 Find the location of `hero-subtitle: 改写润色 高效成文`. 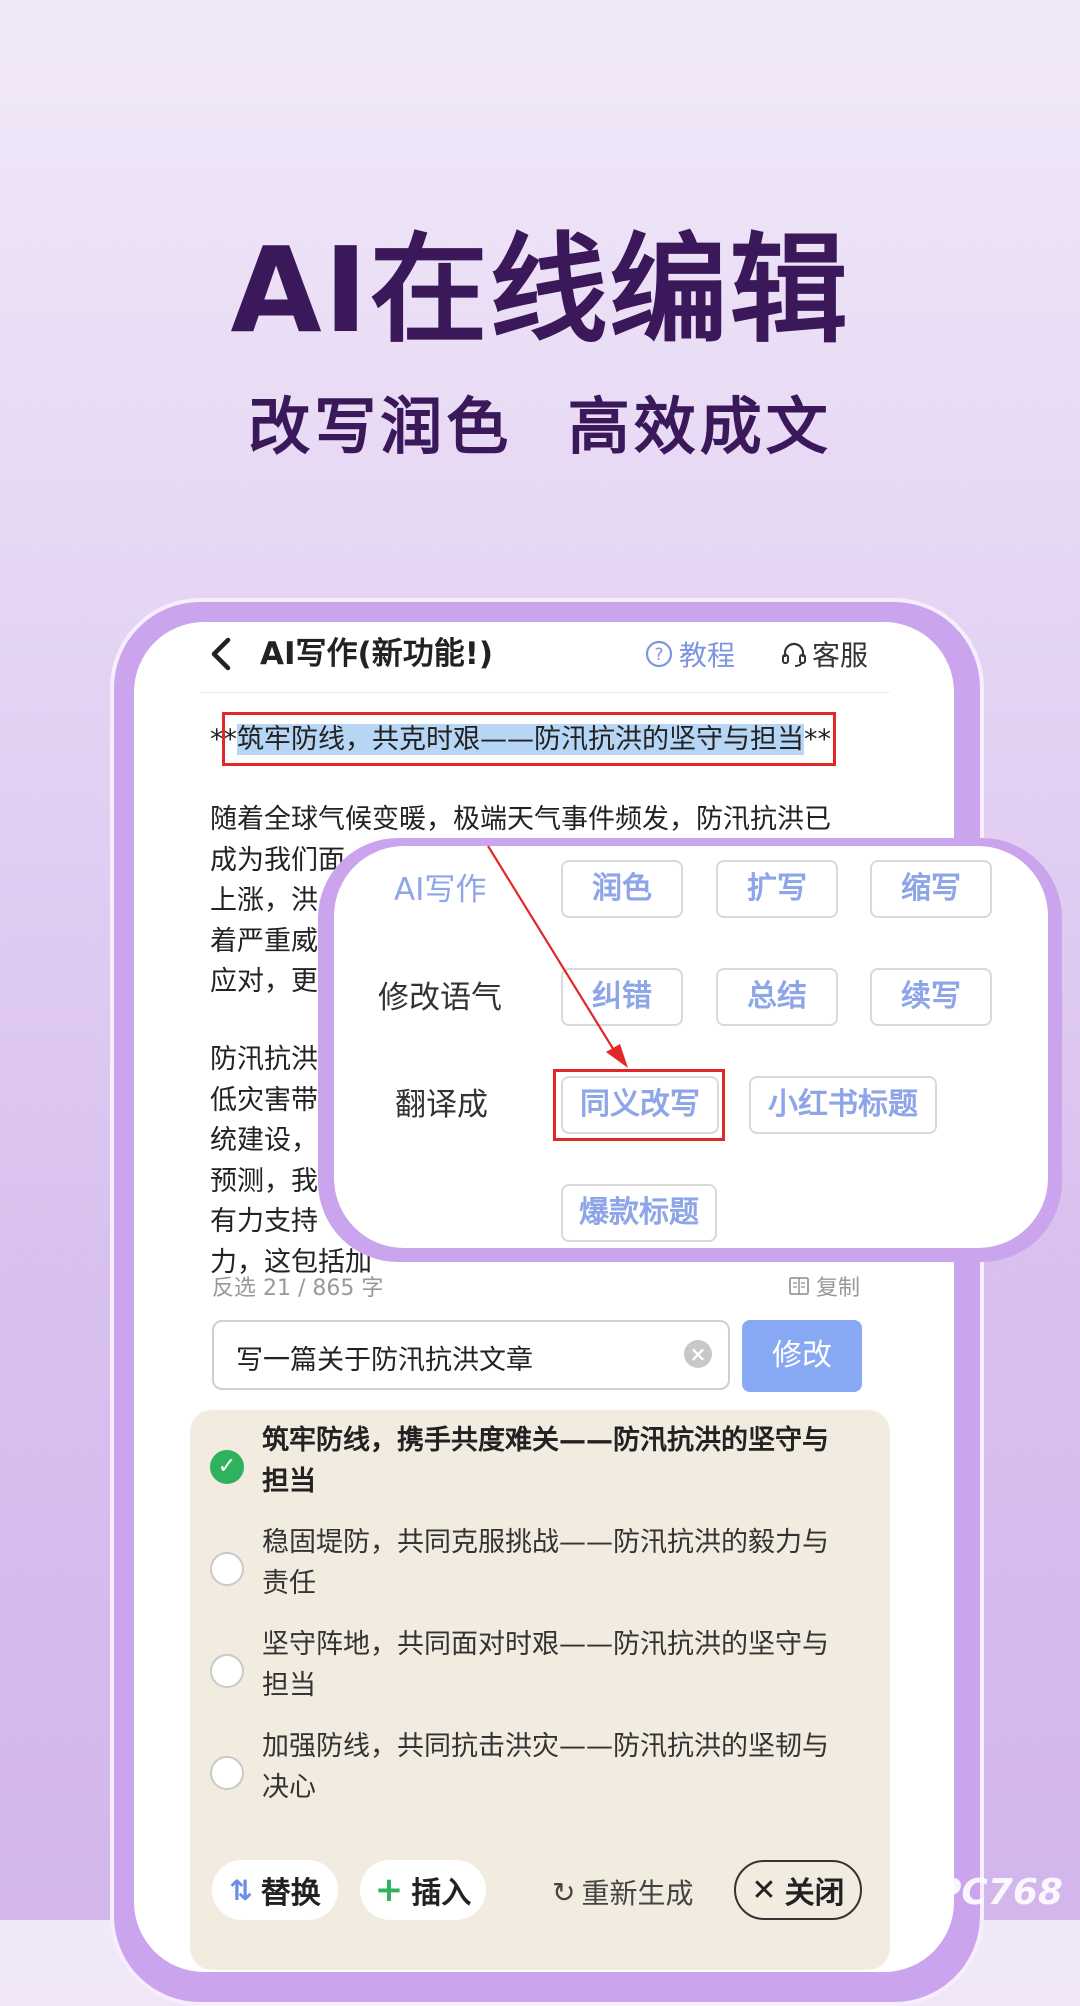

hero-subtitle: 改写润色 高效成文 is located at coordinates (540, 426).